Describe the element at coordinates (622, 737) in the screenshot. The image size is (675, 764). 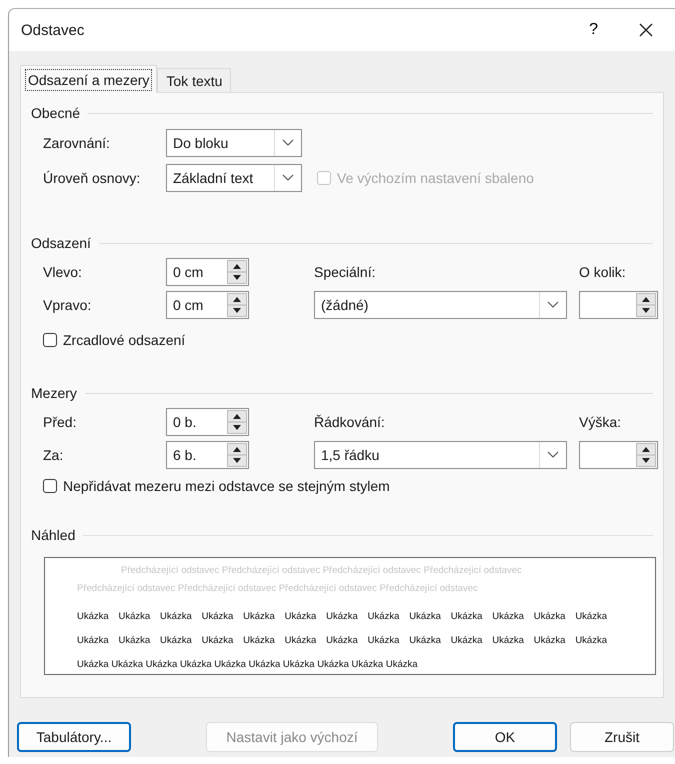
I see `button: Zrušit` at that location.